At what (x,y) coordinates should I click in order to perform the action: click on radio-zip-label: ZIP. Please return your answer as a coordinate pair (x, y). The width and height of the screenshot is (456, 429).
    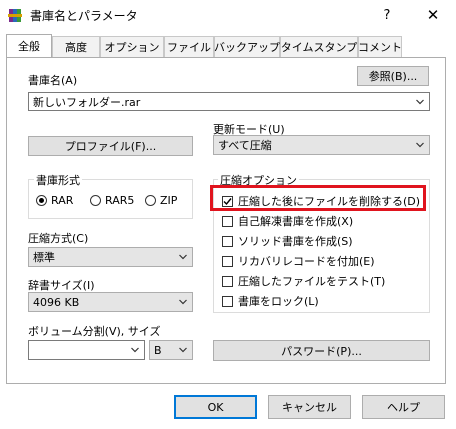
    Looking at the image, I should click on (169, 200).